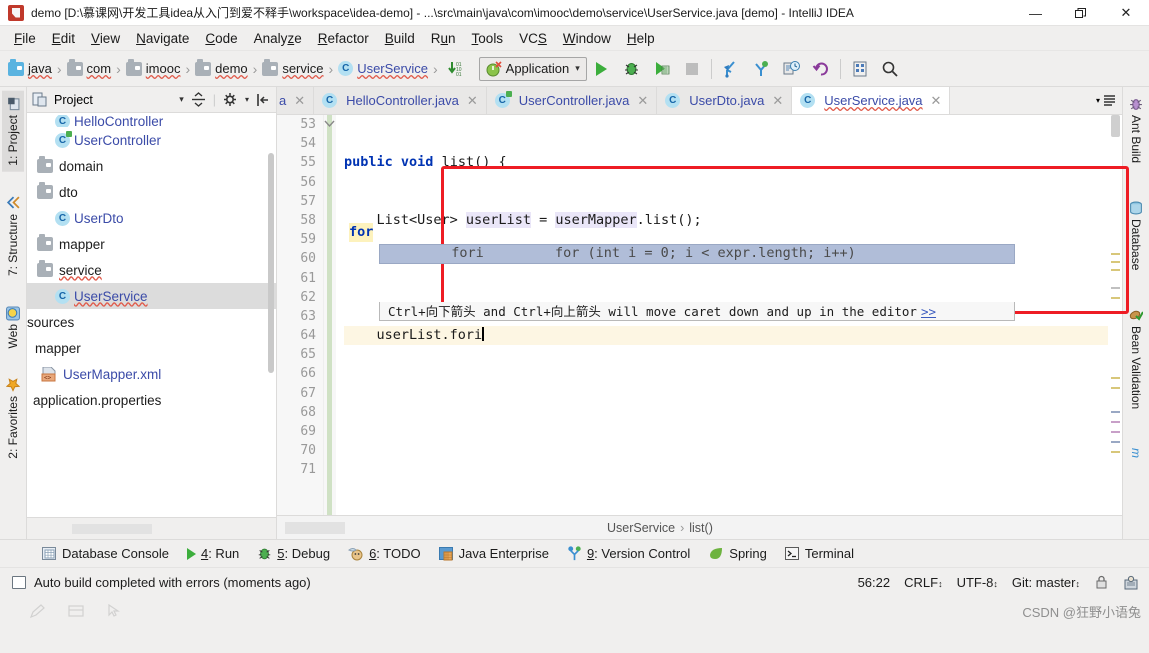 This screenshot has height=653, width=1149. What do you see at coordinates (692, 69) in the screenshot?
I see `stop-button` at bounding box center [692, 69].